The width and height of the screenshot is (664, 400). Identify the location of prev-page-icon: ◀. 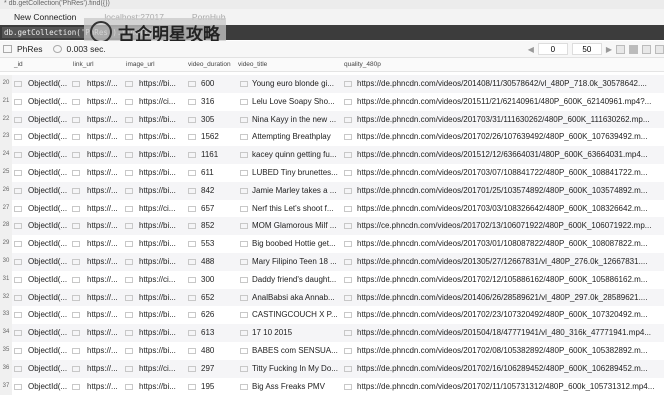
(531, 49).